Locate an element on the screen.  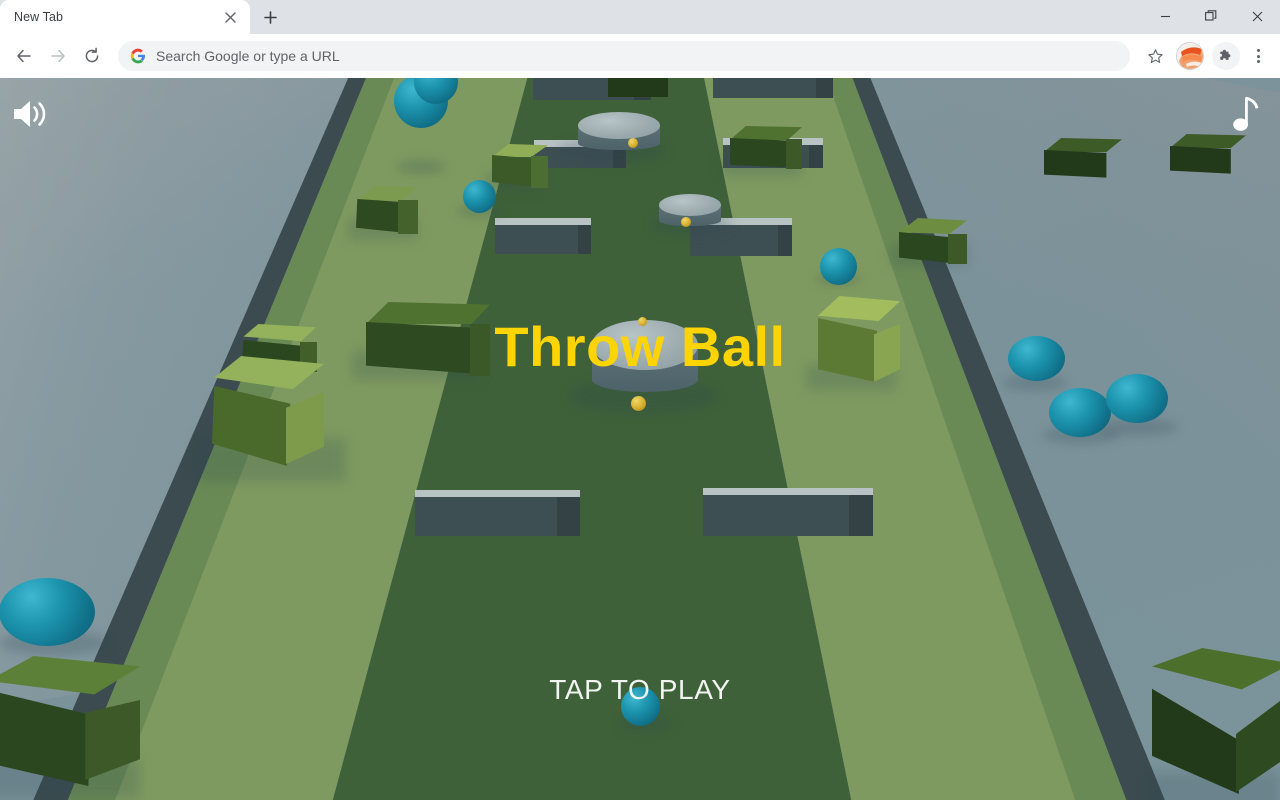
forward-arrow-icon is located at coordinates (58, 56).